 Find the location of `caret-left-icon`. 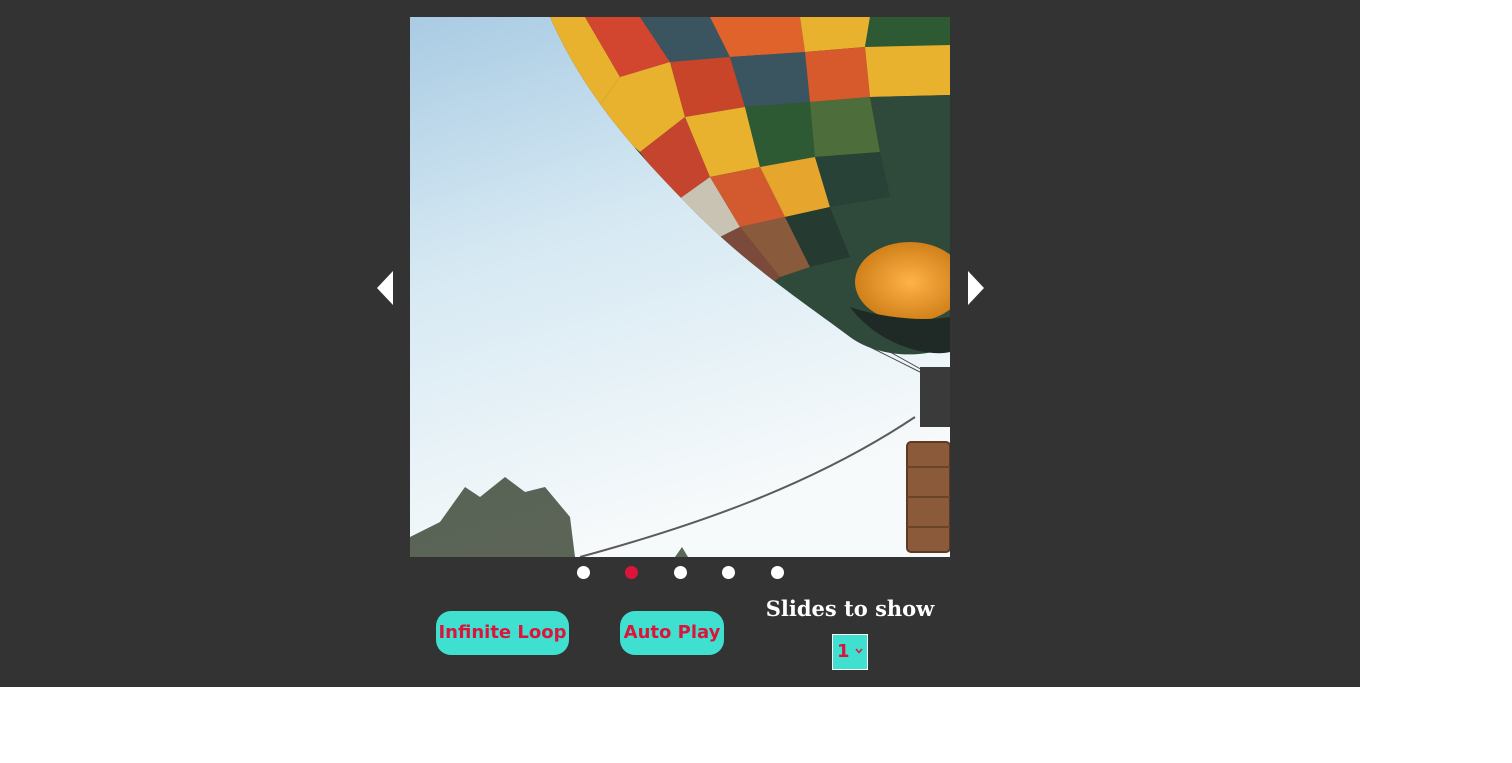

caret-left-icon is located at coordinates (385, 288).